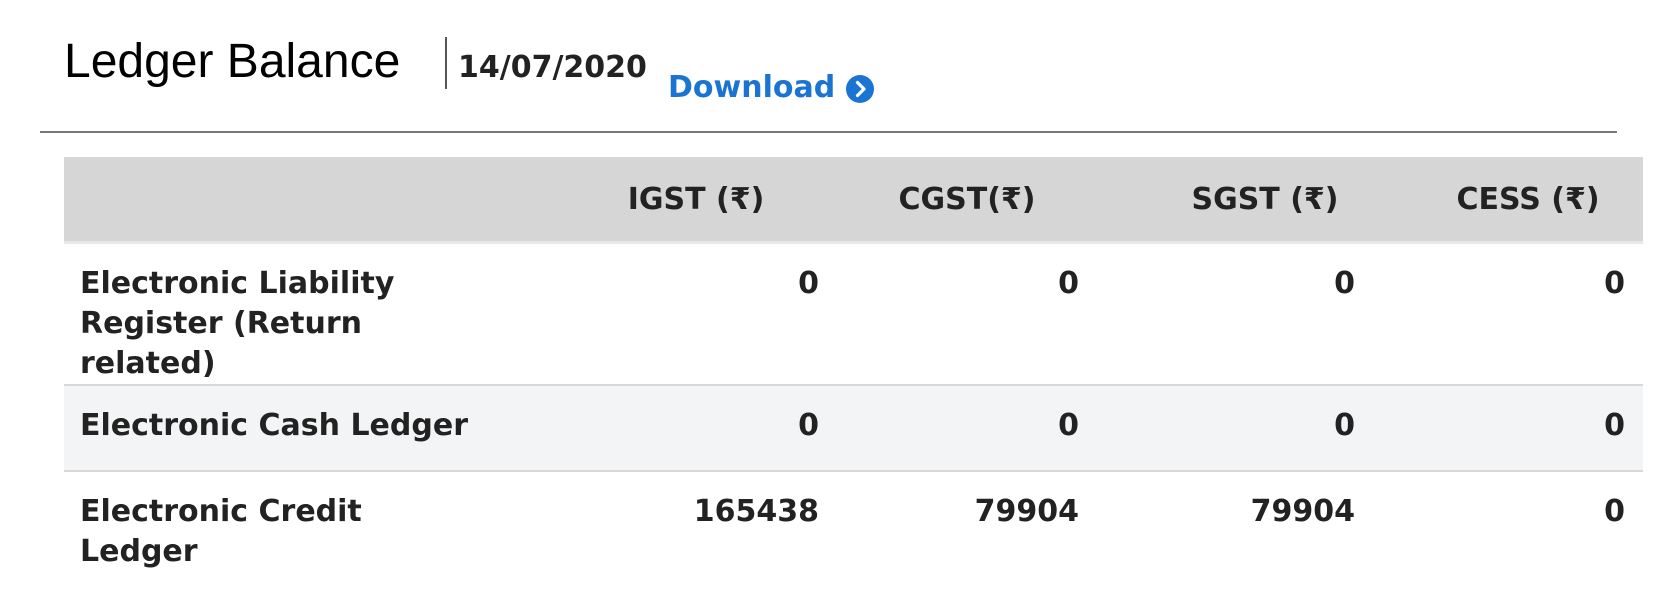  I want to click on column-header-igst: IGST (₹), so click(658, 200).